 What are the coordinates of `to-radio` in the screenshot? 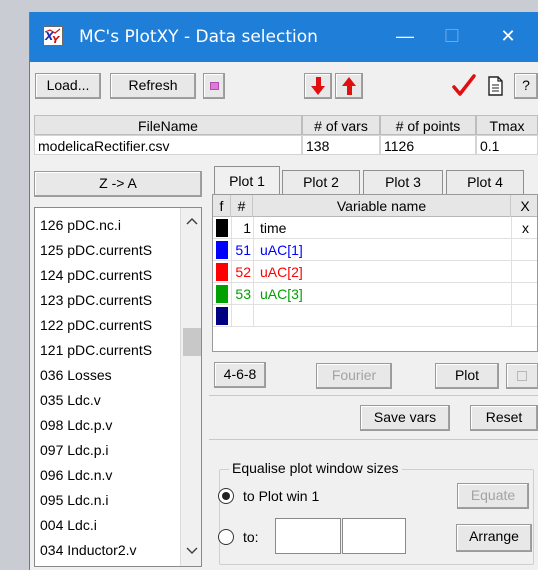 It's located at (226, 537).